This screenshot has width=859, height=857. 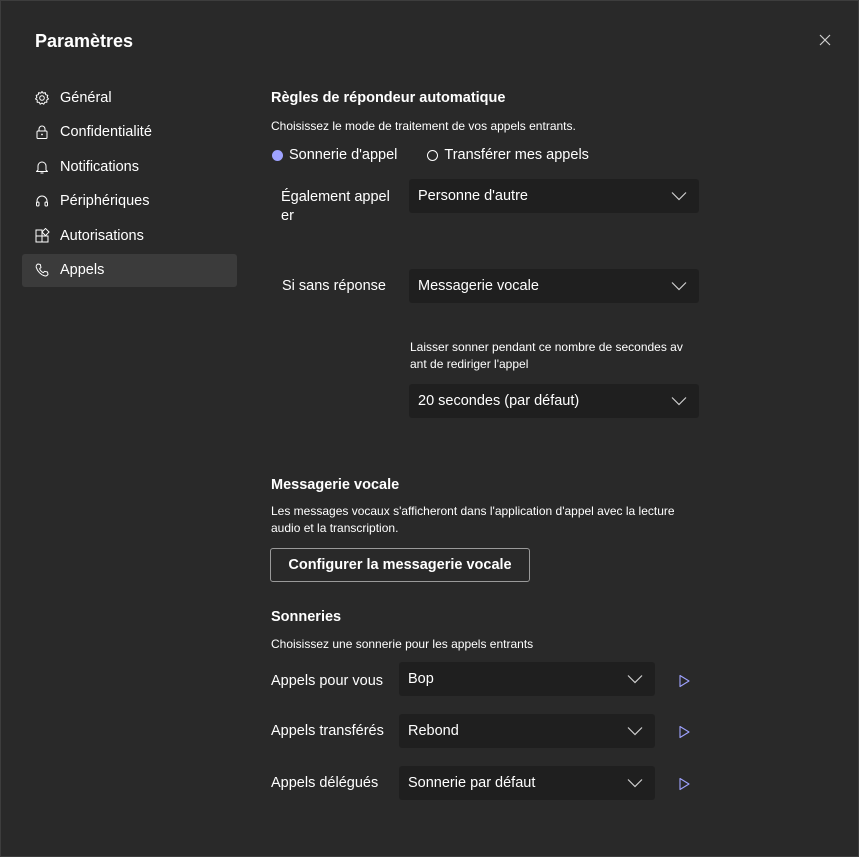 What do you see at coordinates (106, 132) in the screenshot?
I see `sidebar-item-label: Confidentialité` at bounding box center [106, 132].